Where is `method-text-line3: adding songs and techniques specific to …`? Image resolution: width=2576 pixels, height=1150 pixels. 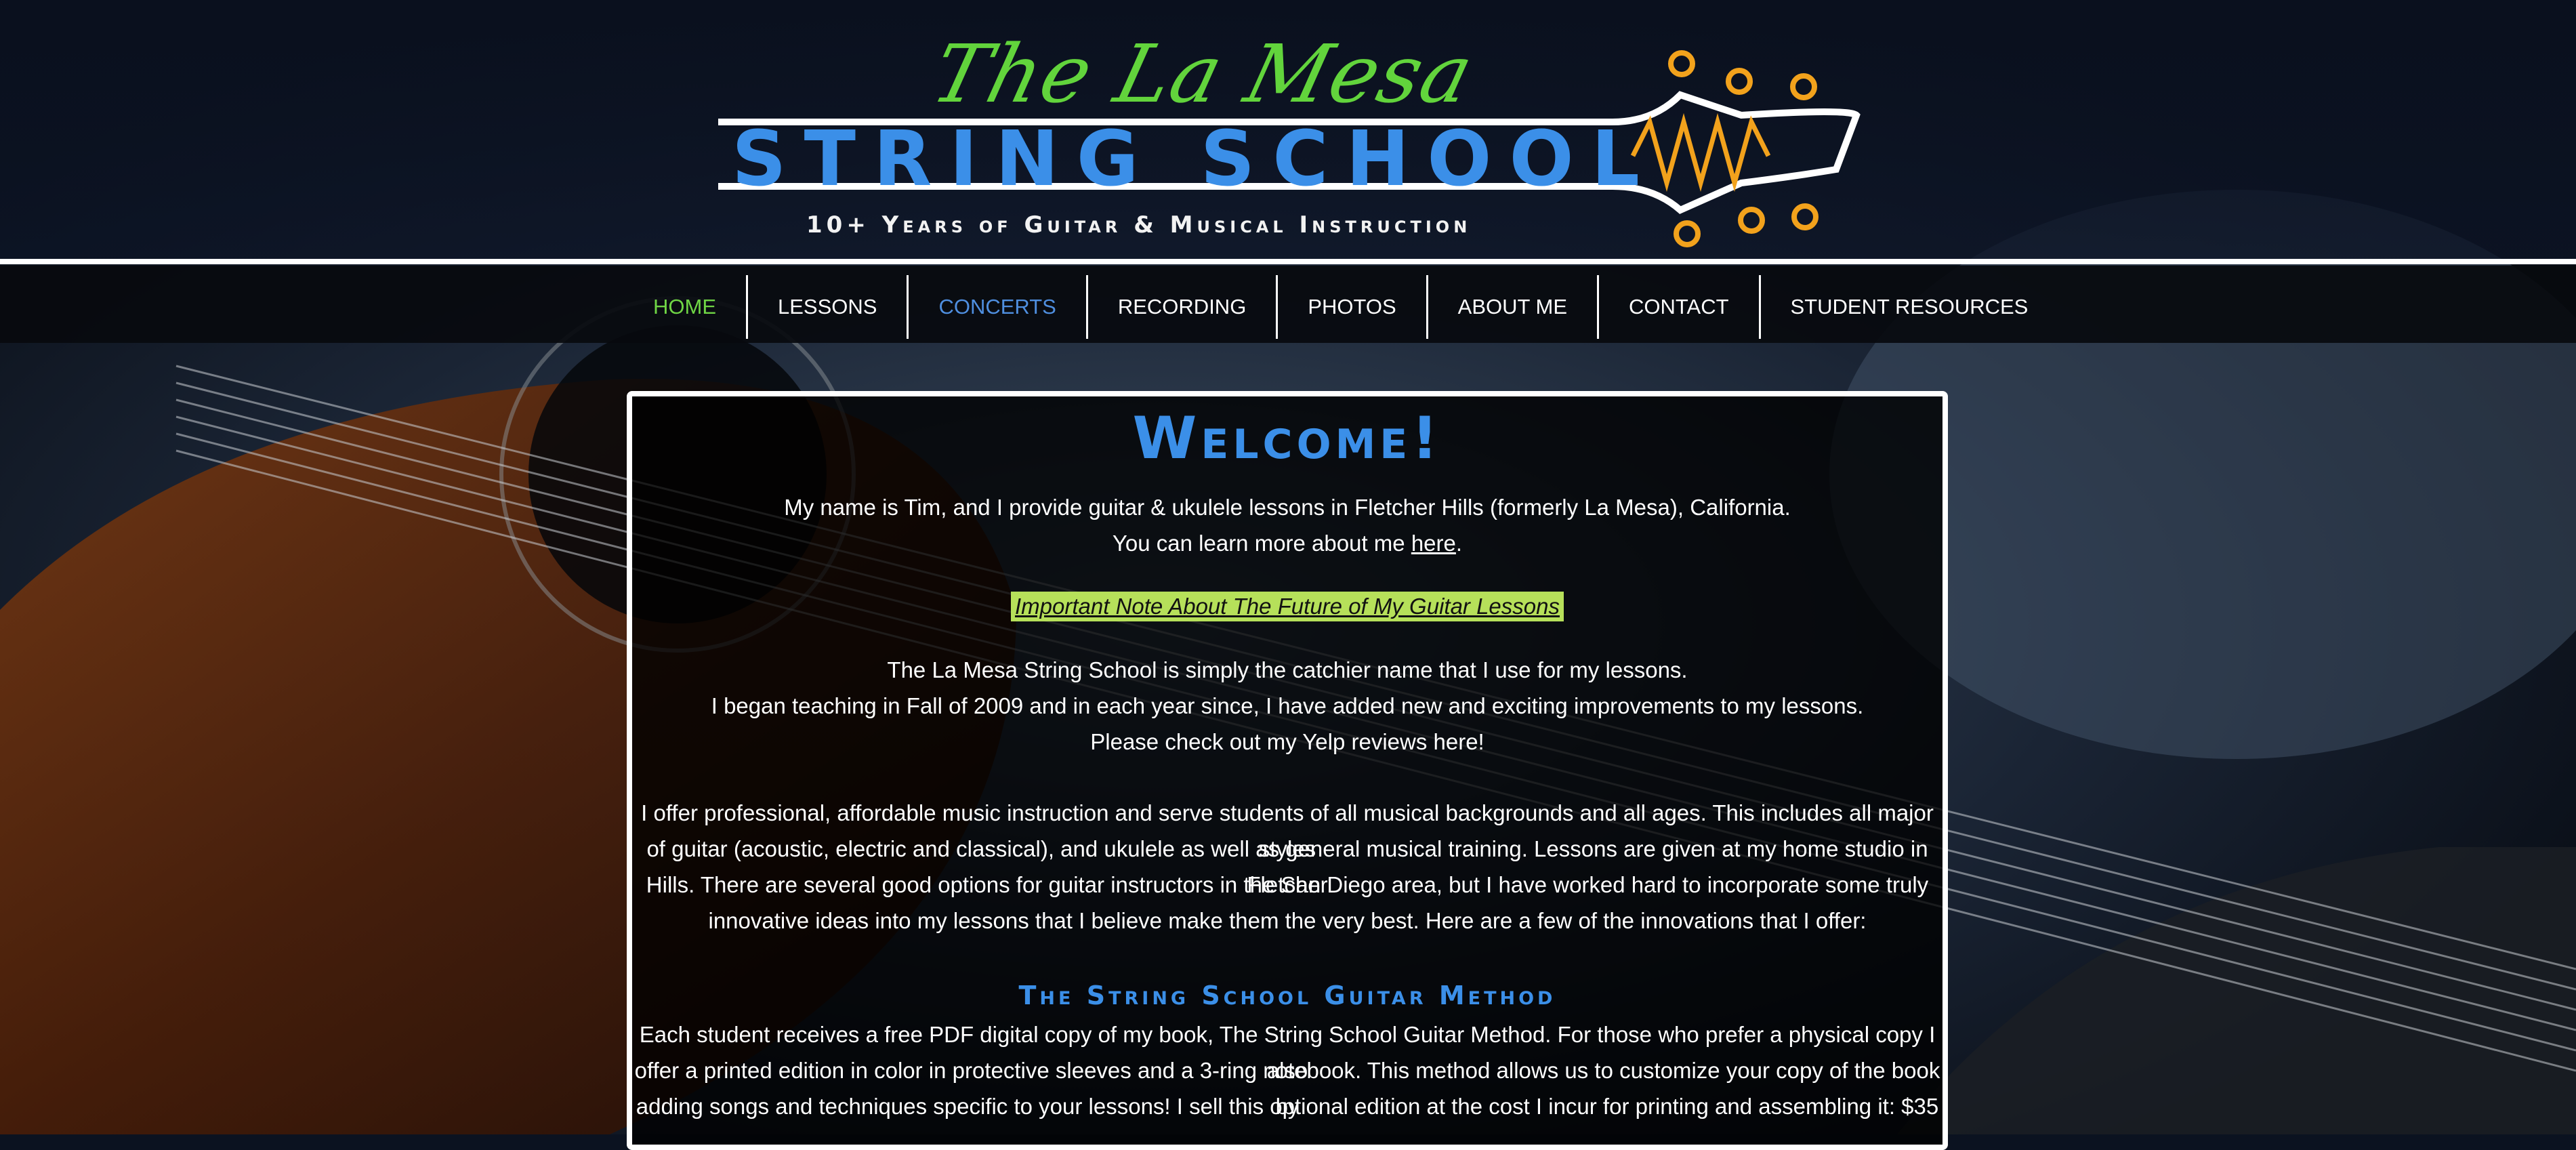 method-text-line3: adding songs and techniques specific to … is located at coordinates (1287, 1106).